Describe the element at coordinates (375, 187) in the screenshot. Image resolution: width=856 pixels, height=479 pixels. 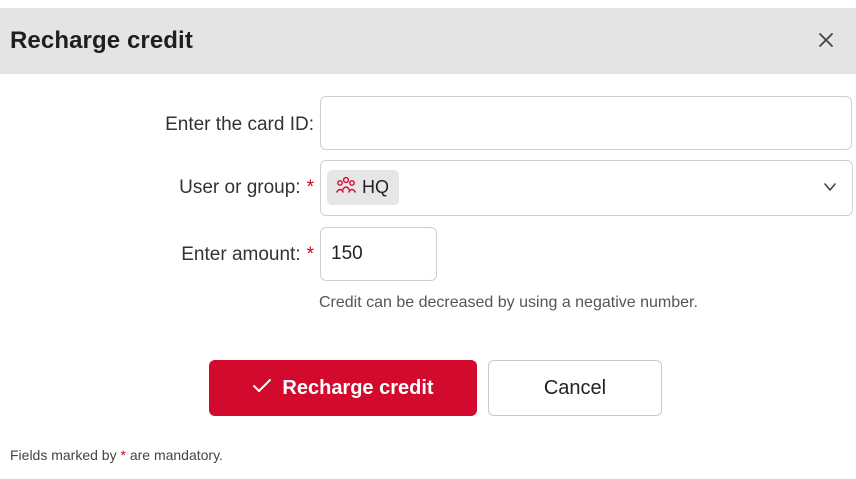
I see `selected-group-label: HQ` at that location.